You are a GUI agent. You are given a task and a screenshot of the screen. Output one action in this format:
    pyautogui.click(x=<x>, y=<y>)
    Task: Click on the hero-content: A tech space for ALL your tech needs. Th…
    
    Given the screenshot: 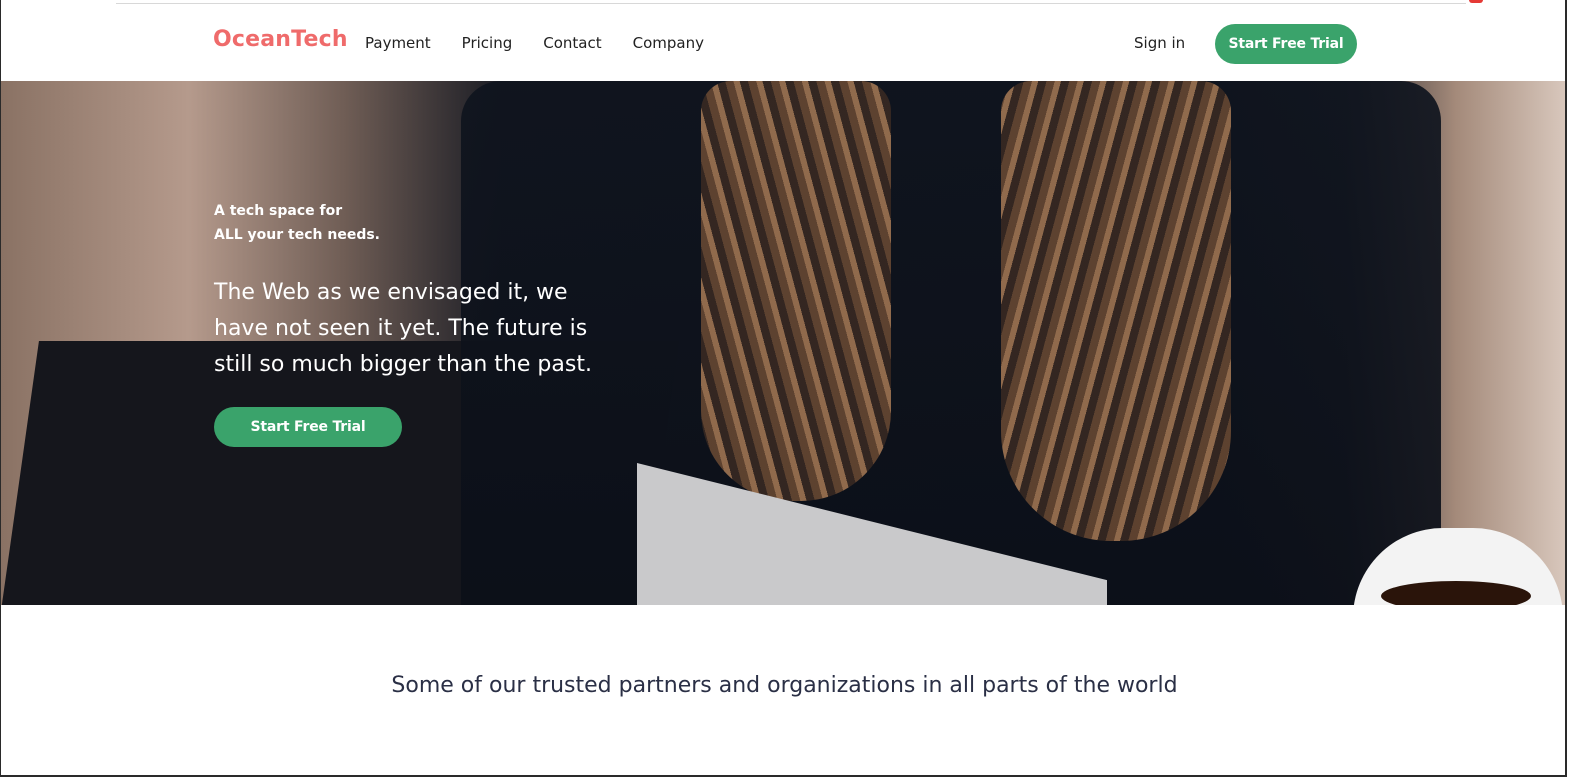 What is the action you would take?
    pyautogui.click(x=404, y=291)
    